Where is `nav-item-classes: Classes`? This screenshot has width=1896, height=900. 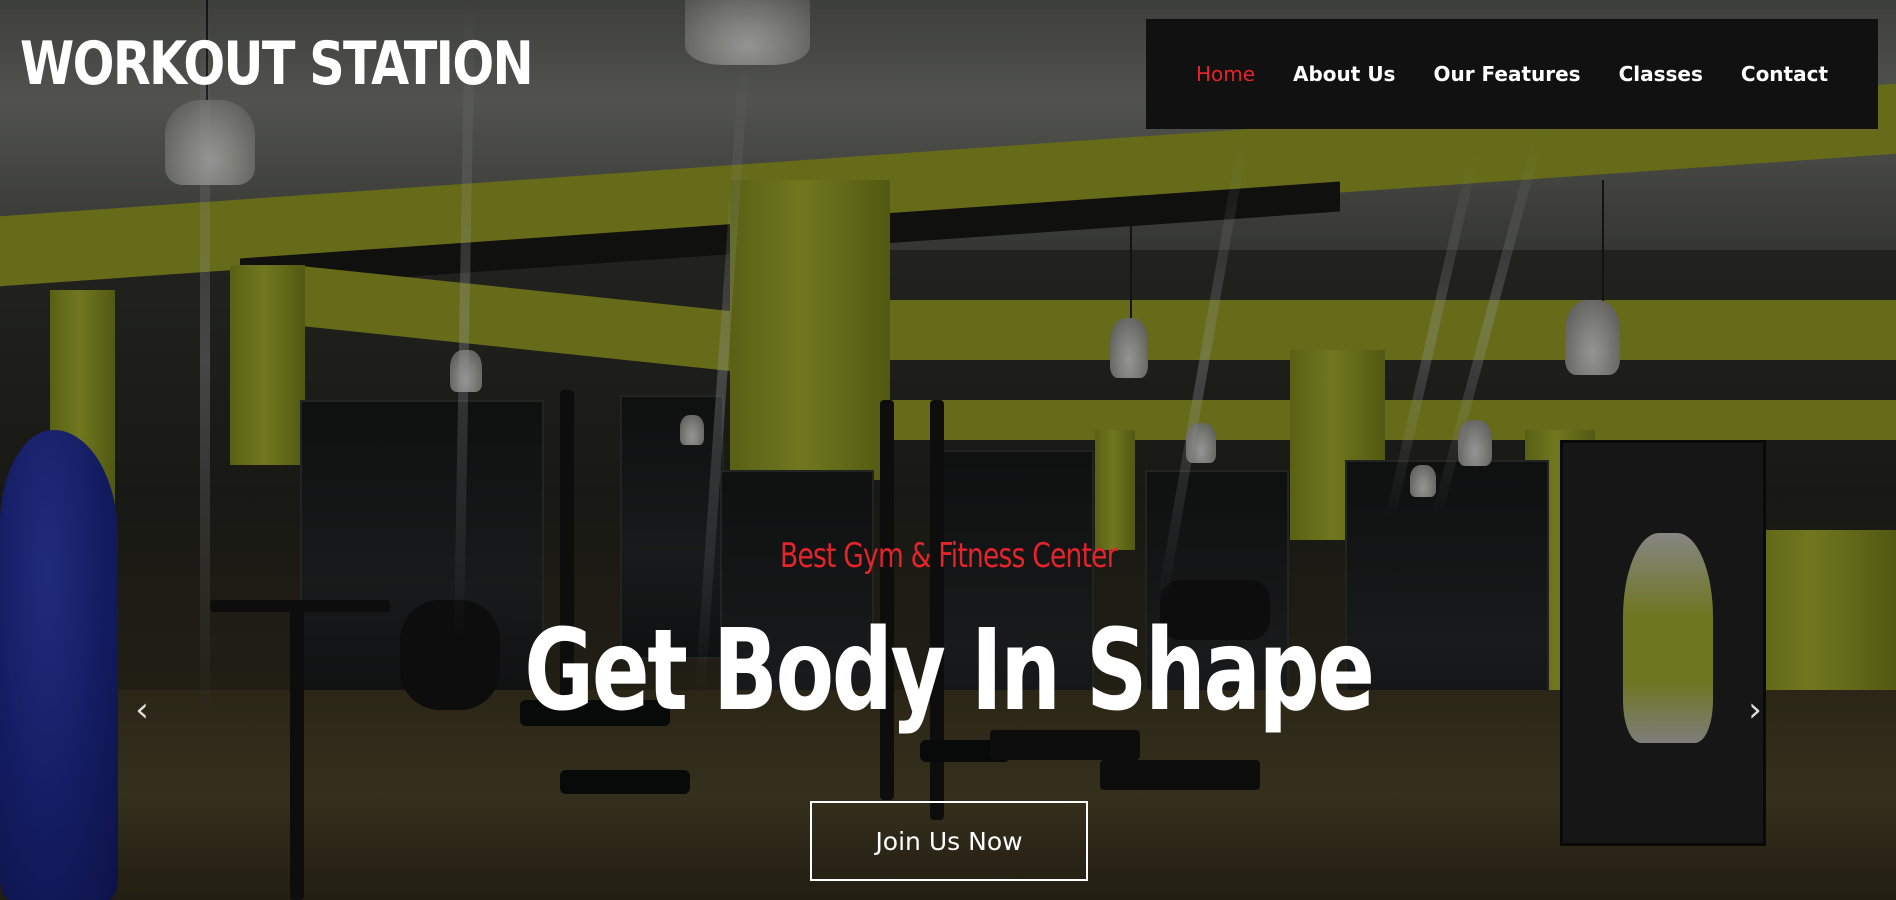 nav-item-classes: Classes is located at coordinates (1661, 74).